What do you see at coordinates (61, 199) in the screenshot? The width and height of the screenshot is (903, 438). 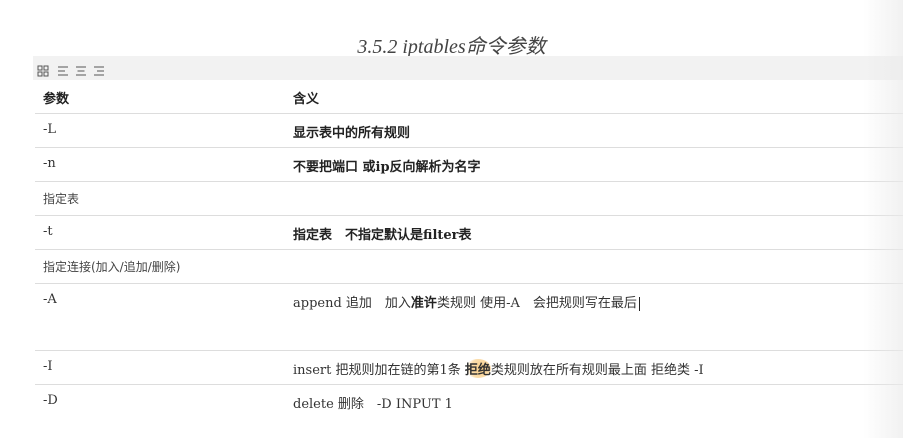 I see `section-label: 指定表` at bounding box center [61, 199].